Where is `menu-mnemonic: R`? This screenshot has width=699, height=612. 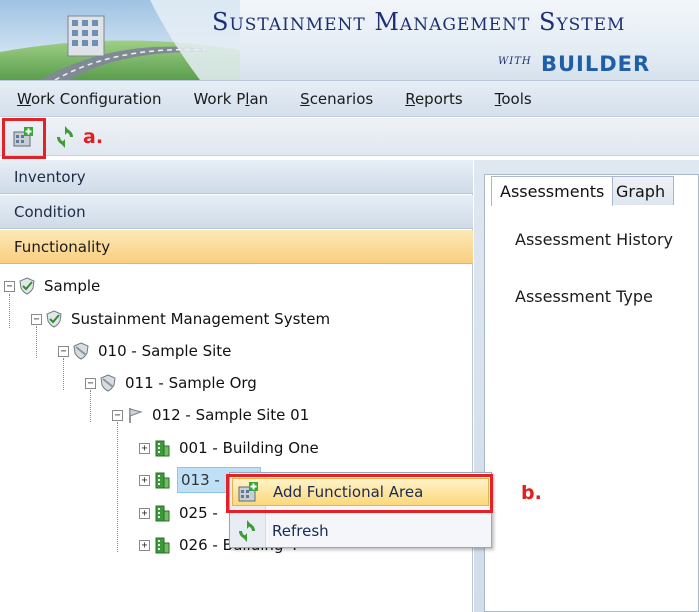 menu-mnemonic: R is located at coordinates (410, 98).